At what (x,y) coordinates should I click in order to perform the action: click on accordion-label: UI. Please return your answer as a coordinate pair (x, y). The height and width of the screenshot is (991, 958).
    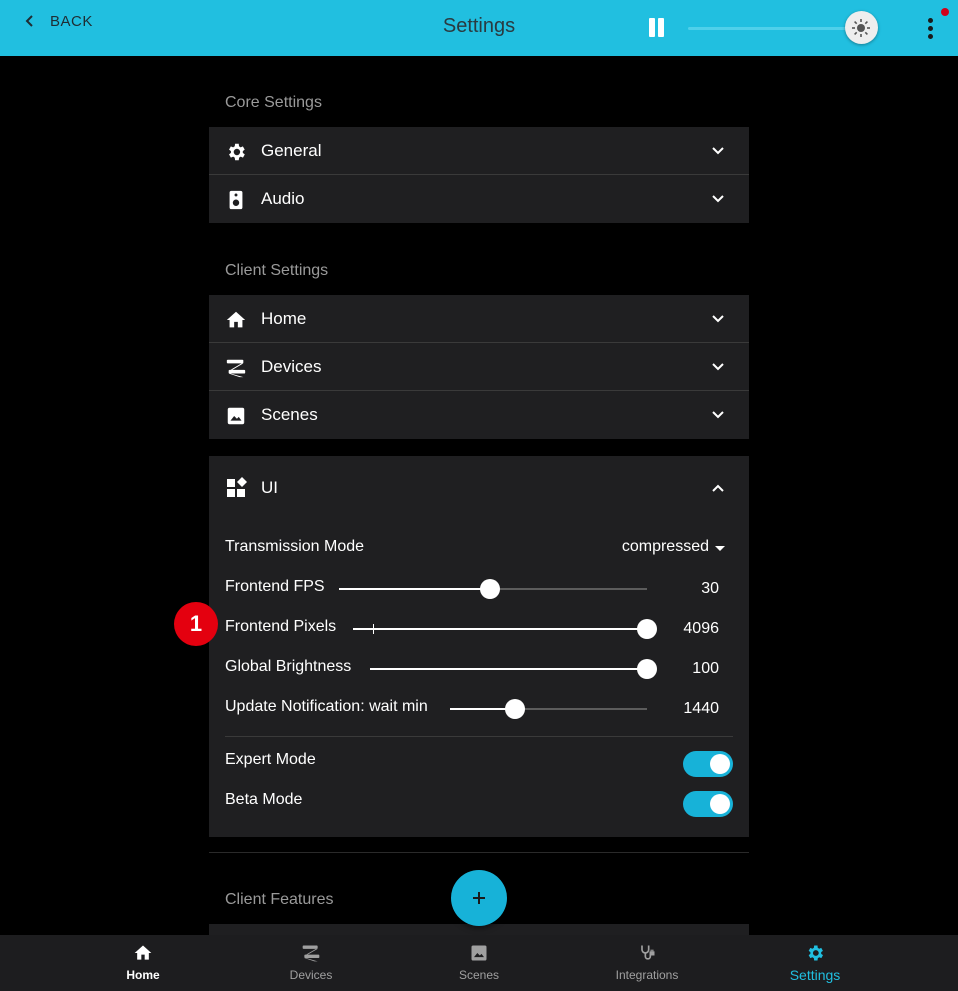
    Looking at the image, I should click on (269, 487).